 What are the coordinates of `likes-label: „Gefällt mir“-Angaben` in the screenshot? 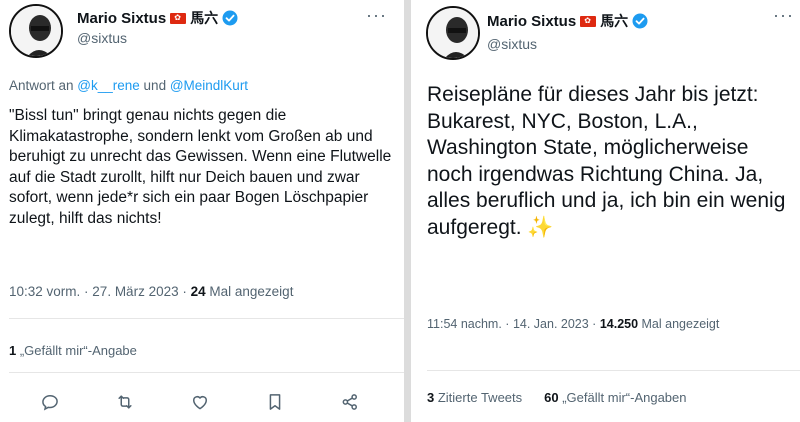 It's located at (622, 397).